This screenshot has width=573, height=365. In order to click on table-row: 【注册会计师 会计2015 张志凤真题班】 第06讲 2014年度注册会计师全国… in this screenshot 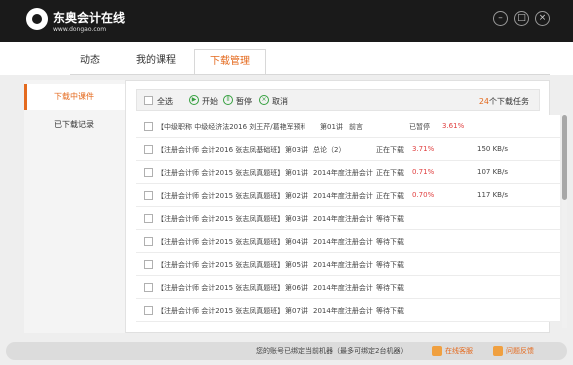, I will do `click(348, 287)`.